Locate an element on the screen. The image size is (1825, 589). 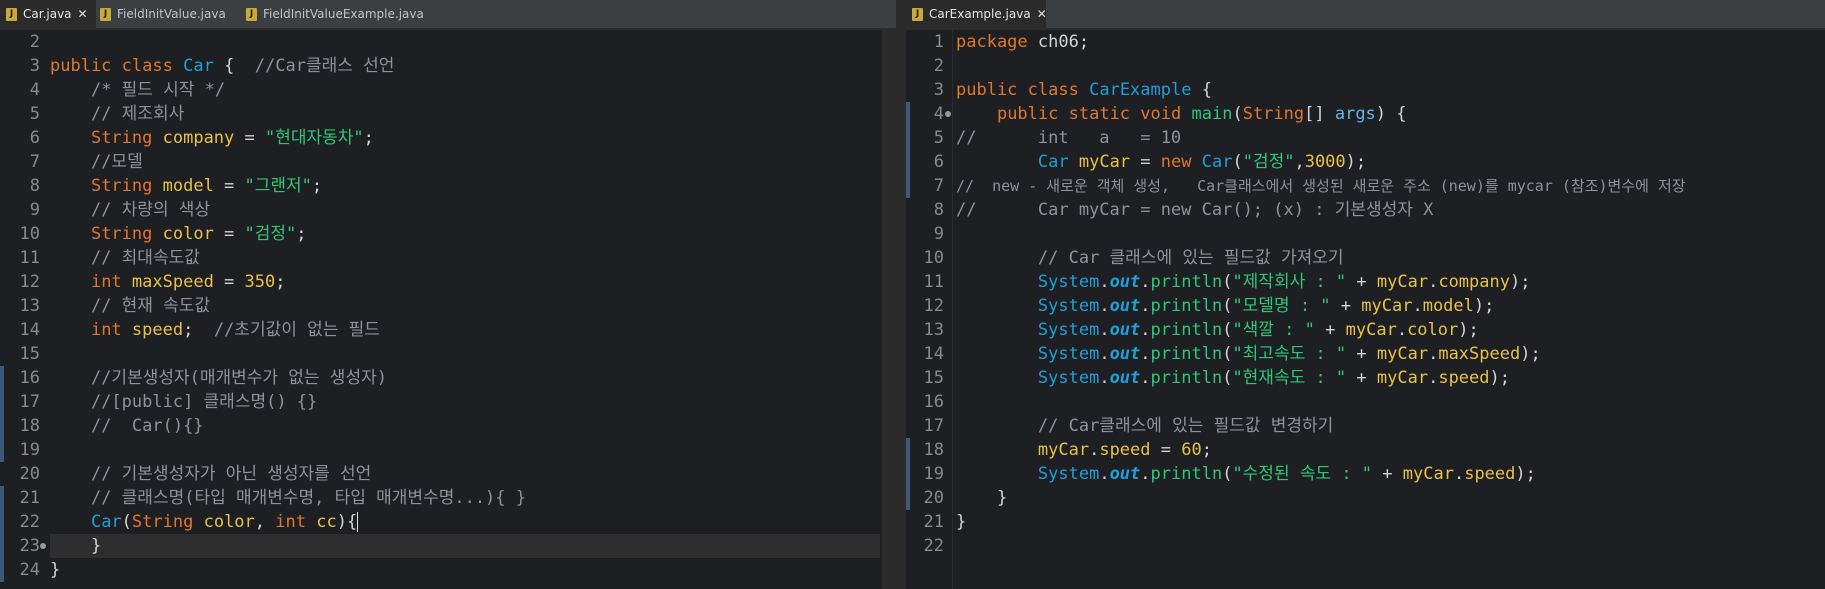
code-line: int speed; //초기값이 없는 필드 is located at coordinates (235, 330).